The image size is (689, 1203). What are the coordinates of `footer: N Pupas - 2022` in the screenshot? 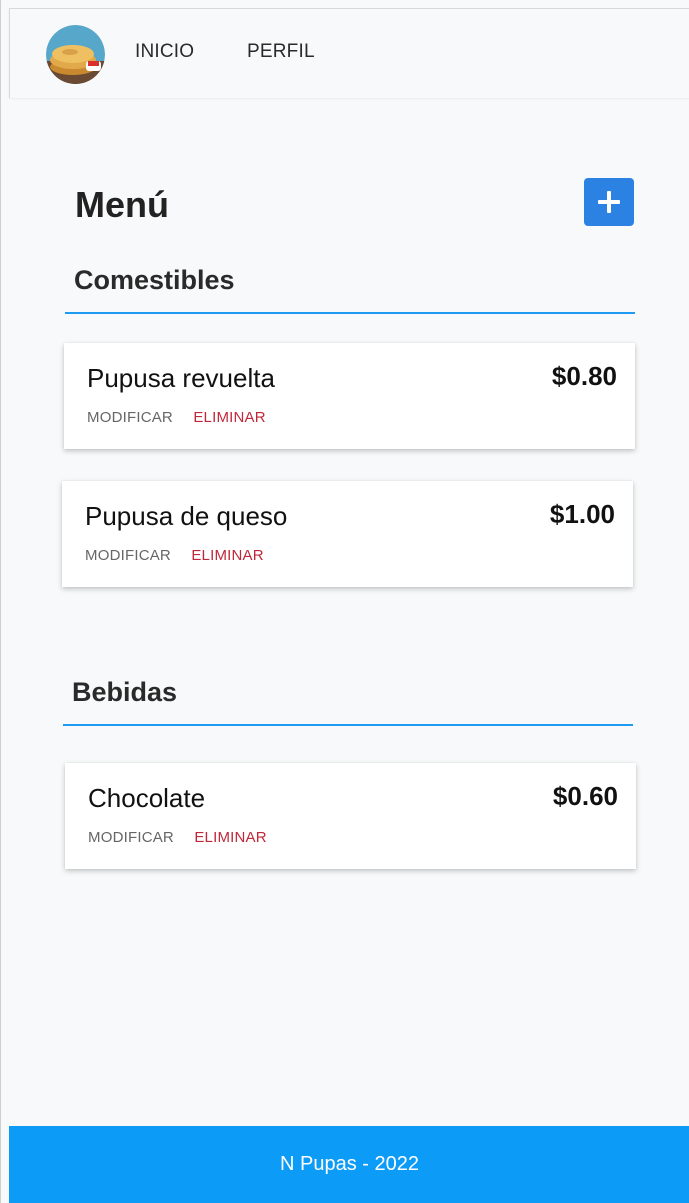 It's located at (349, 1164).